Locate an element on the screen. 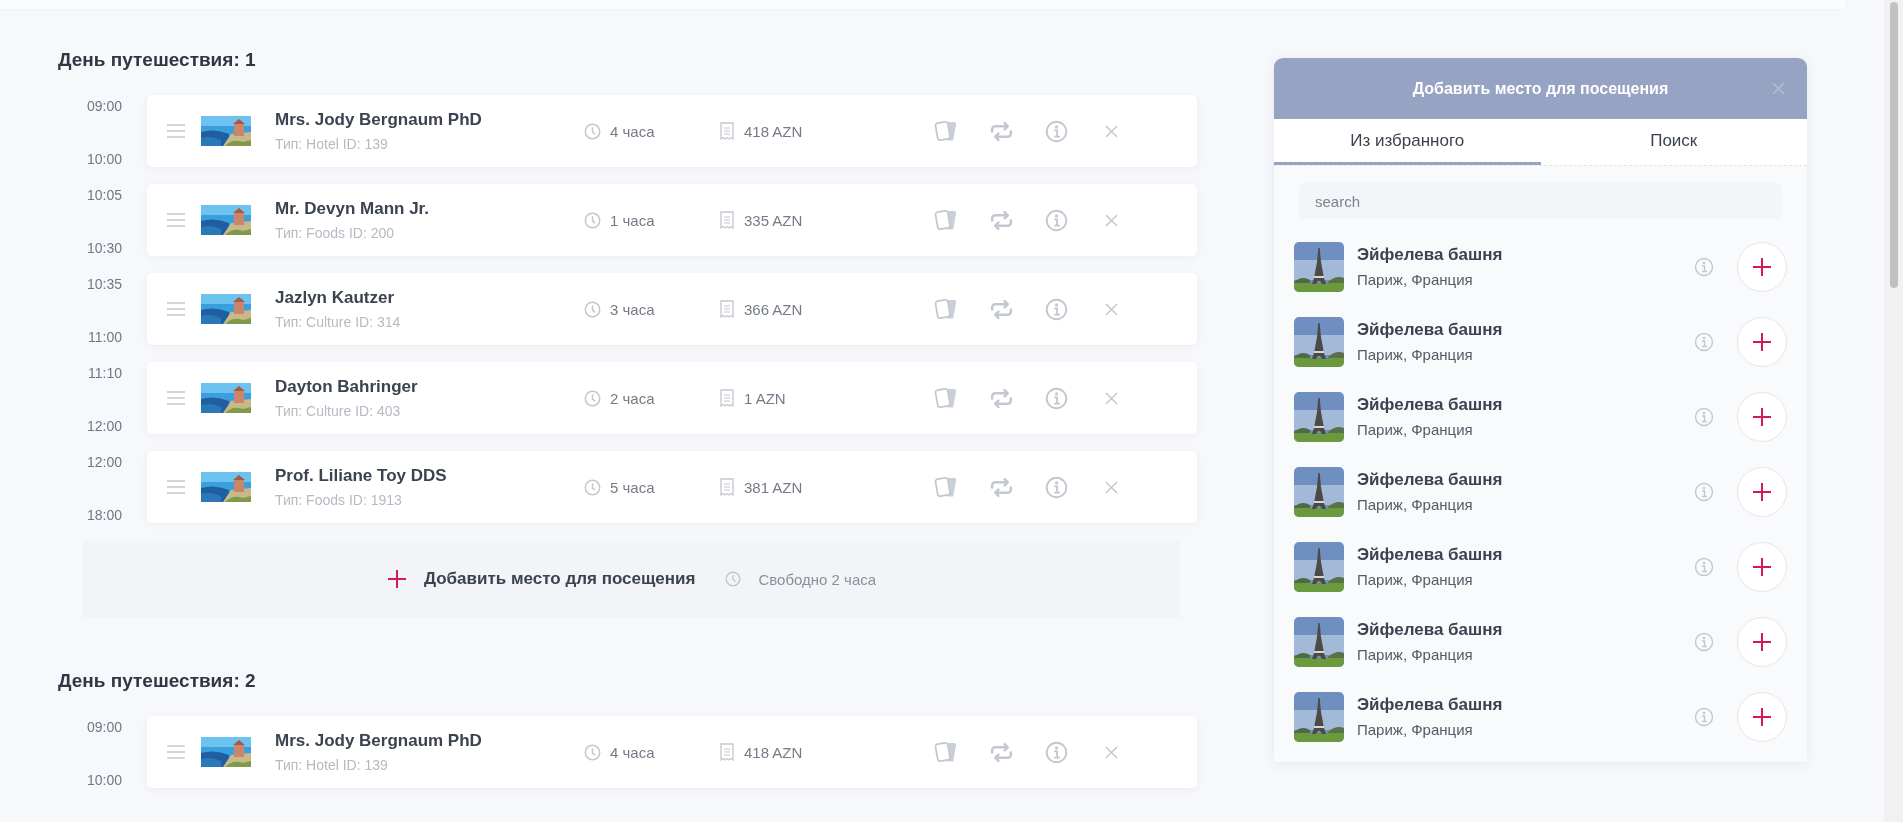  end-time: 11:00 is located at coordinates (105, 337).